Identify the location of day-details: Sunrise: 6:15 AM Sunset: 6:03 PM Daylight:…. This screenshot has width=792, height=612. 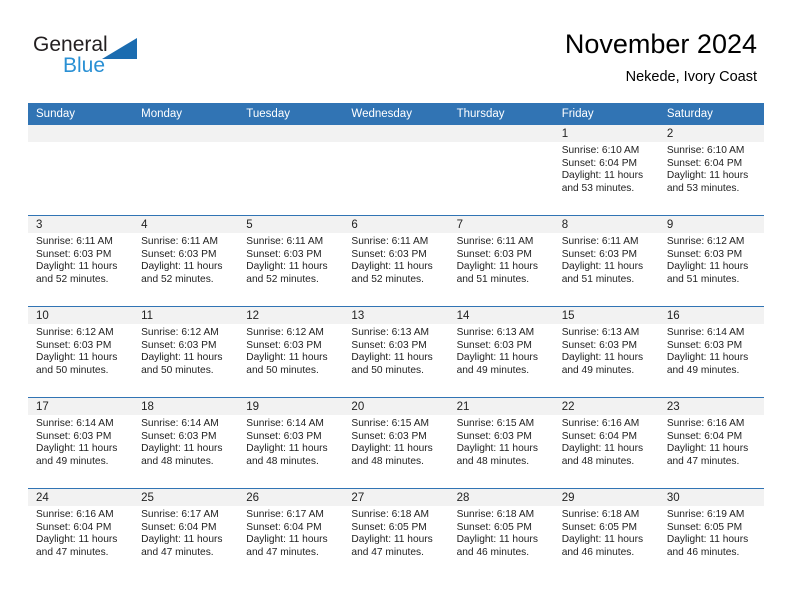
(501, 441).